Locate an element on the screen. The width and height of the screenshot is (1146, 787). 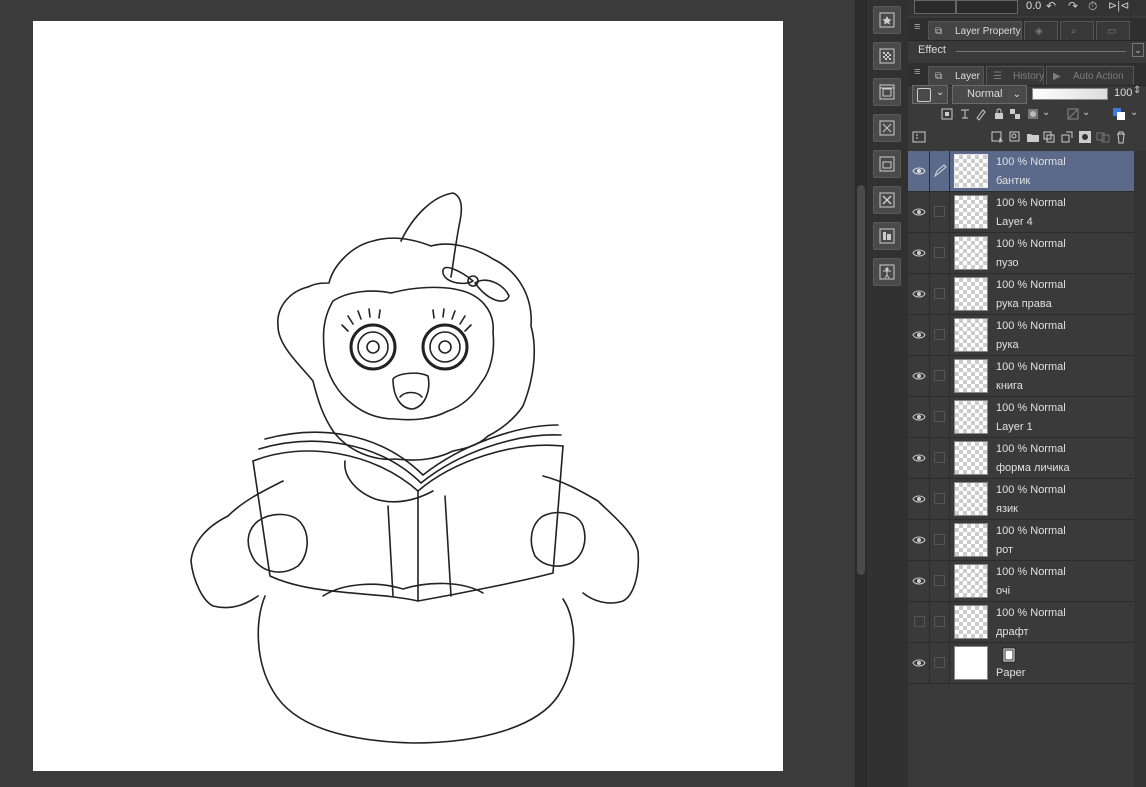
transform-icon is located at coordinates (887, 128).